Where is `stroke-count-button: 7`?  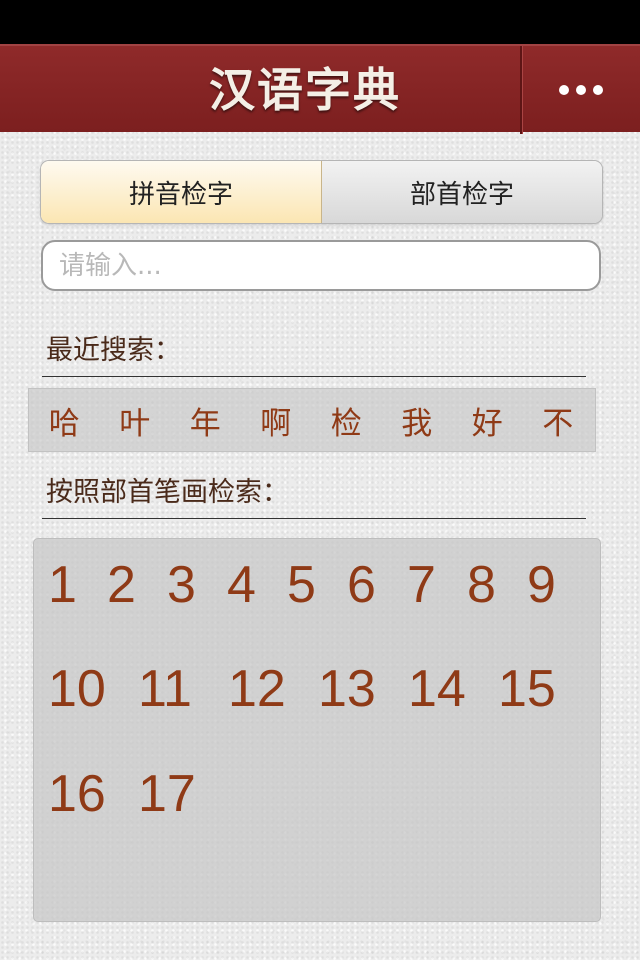
stroke-count-button: 7 is located at coordinates (421, 585).